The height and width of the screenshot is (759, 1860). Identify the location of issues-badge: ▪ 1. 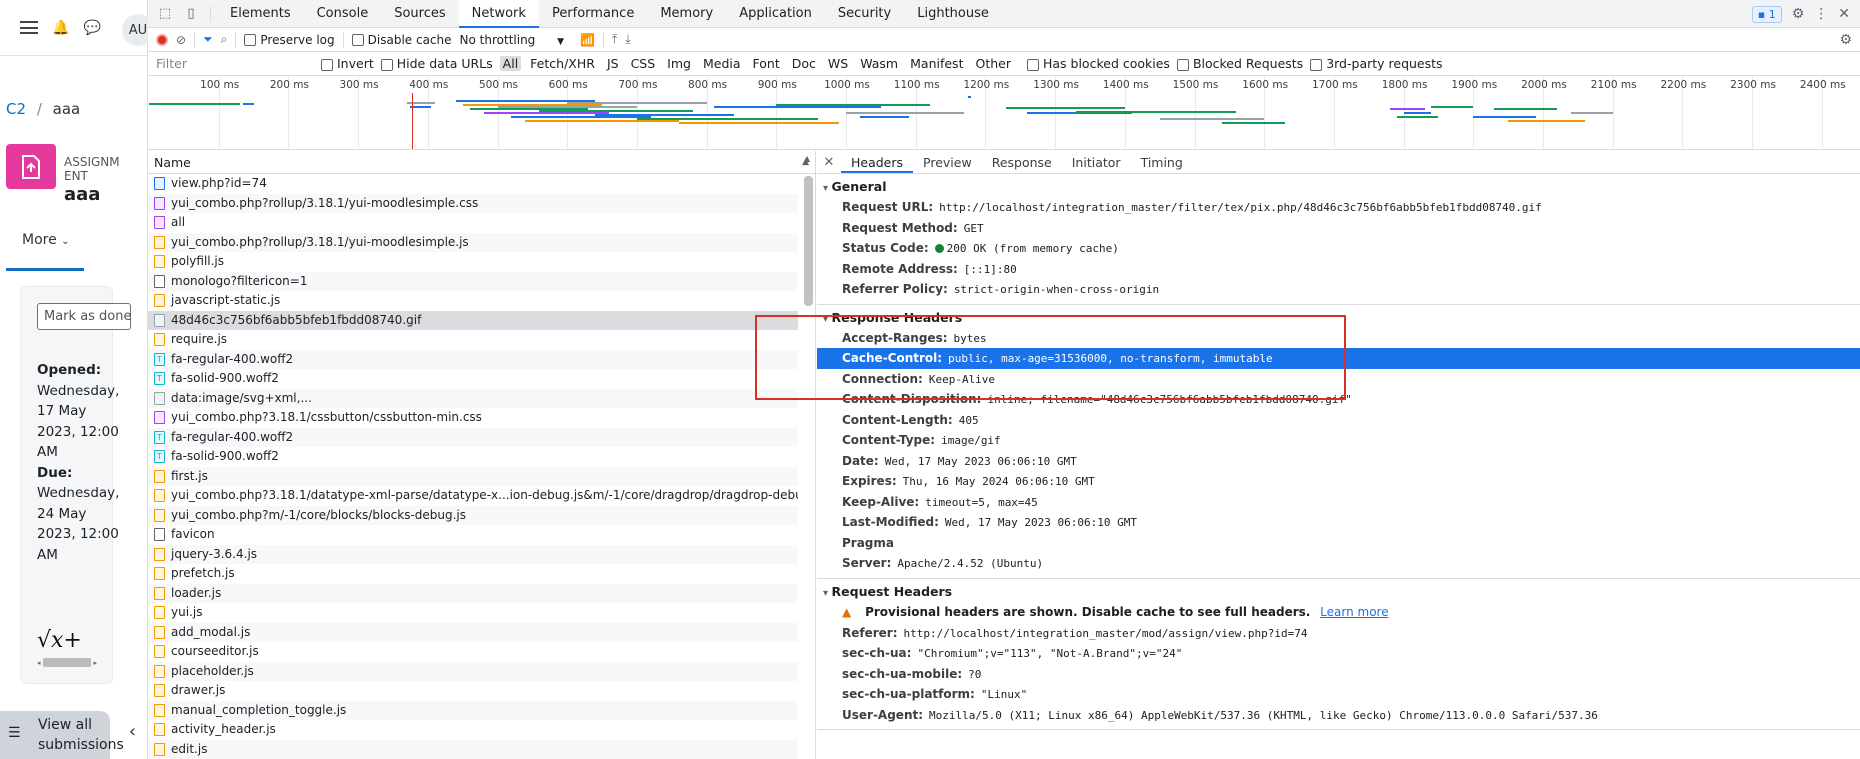
(1766, 14).